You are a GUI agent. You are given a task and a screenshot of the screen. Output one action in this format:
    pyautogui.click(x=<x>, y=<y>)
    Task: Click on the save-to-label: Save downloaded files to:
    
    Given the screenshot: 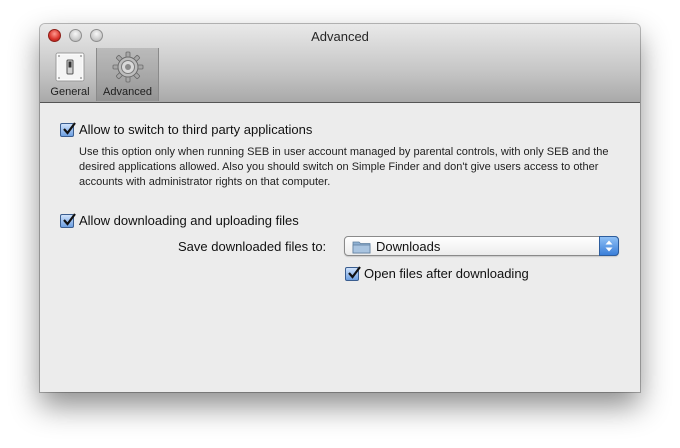 What is the action you would take?
    pyautogui.click(x=252, y=246)
    